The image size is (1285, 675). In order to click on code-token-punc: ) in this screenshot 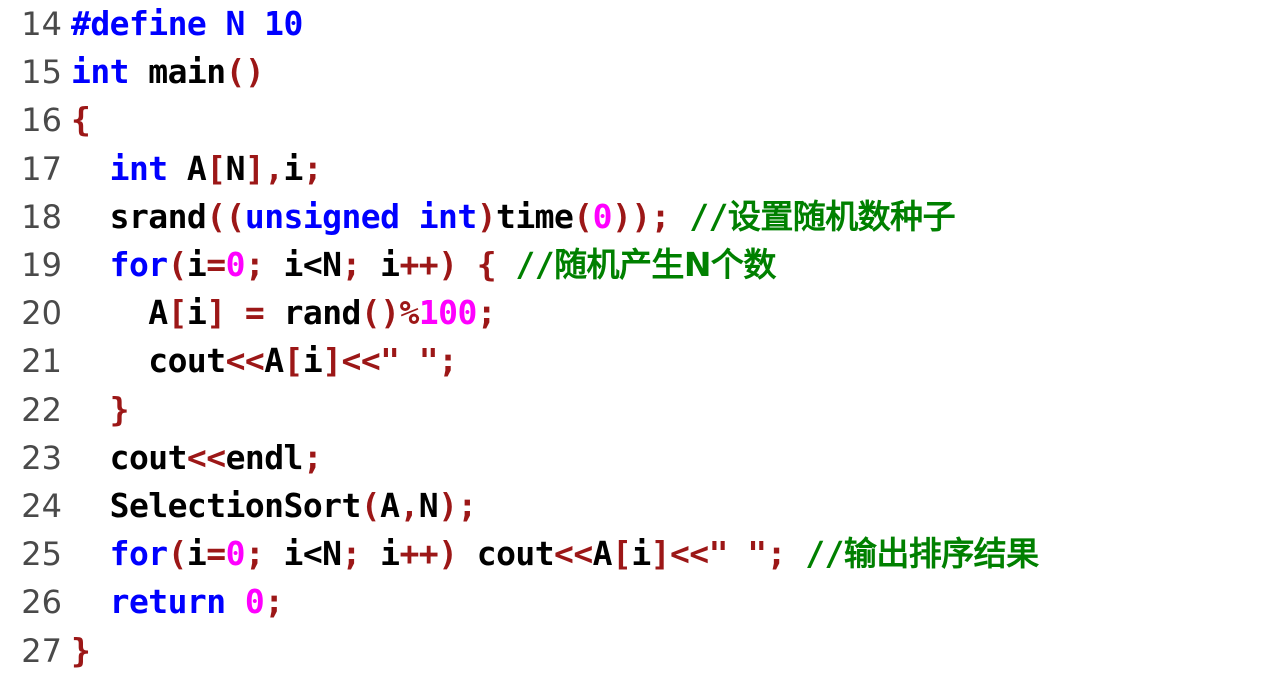, I will do `click(486, 216)`.